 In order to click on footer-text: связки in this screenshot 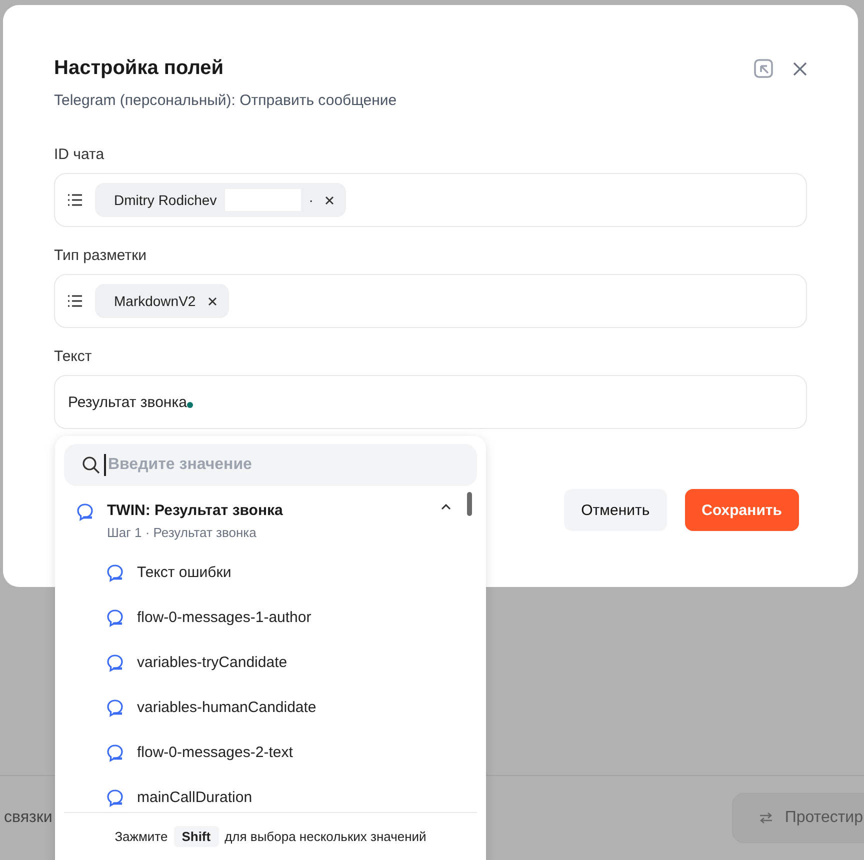, I will do `click(28, 818)`.